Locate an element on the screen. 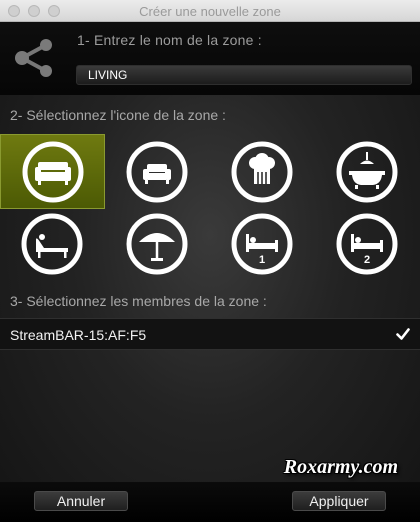 The image size is (420, 522). zone-name-label: 1- Entrez le nom de la zone : is located at coordinates (169, 40).